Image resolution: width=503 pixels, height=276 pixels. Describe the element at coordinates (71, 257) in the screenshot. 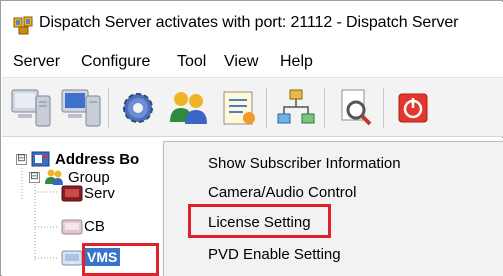

I see `vms-device-icon` at that location.